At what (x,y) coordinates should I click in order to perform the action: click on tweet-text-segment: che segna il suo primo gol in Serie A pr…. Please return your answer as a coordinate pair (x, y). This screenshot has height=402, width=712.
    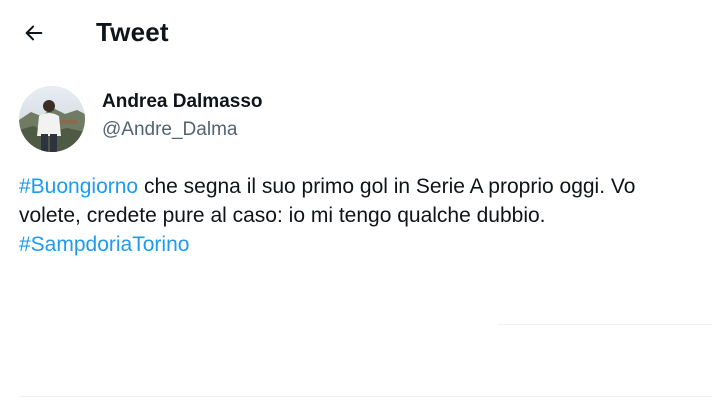
    Looking at the image, I should click on (387, 186).